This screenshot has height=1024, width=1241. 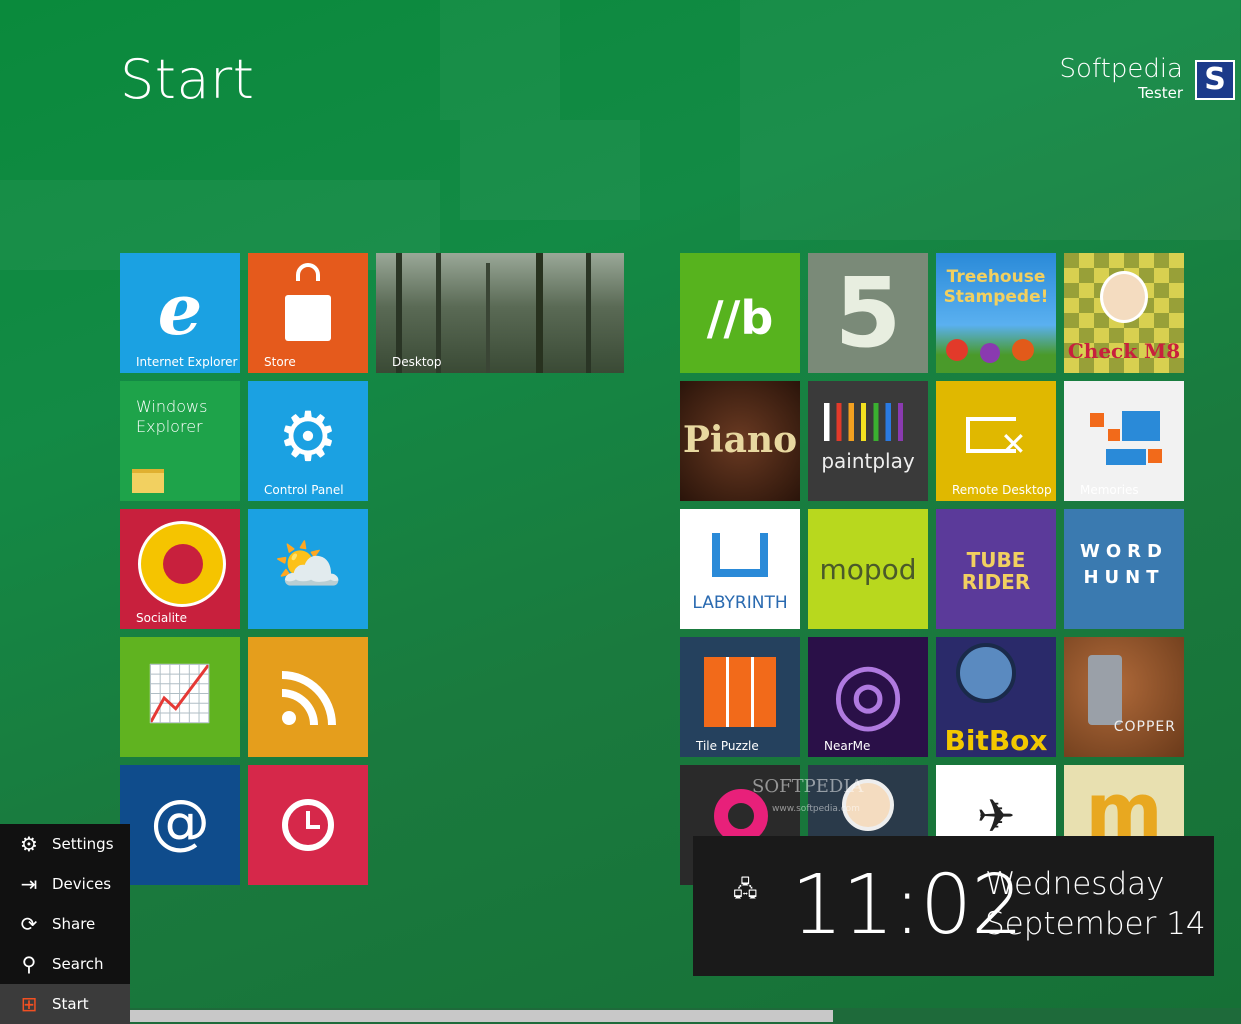 What do you see at coordinates (182, 564) in the screenshot?
I see `speech-bubble-icon` at bounding box center [182, 564].